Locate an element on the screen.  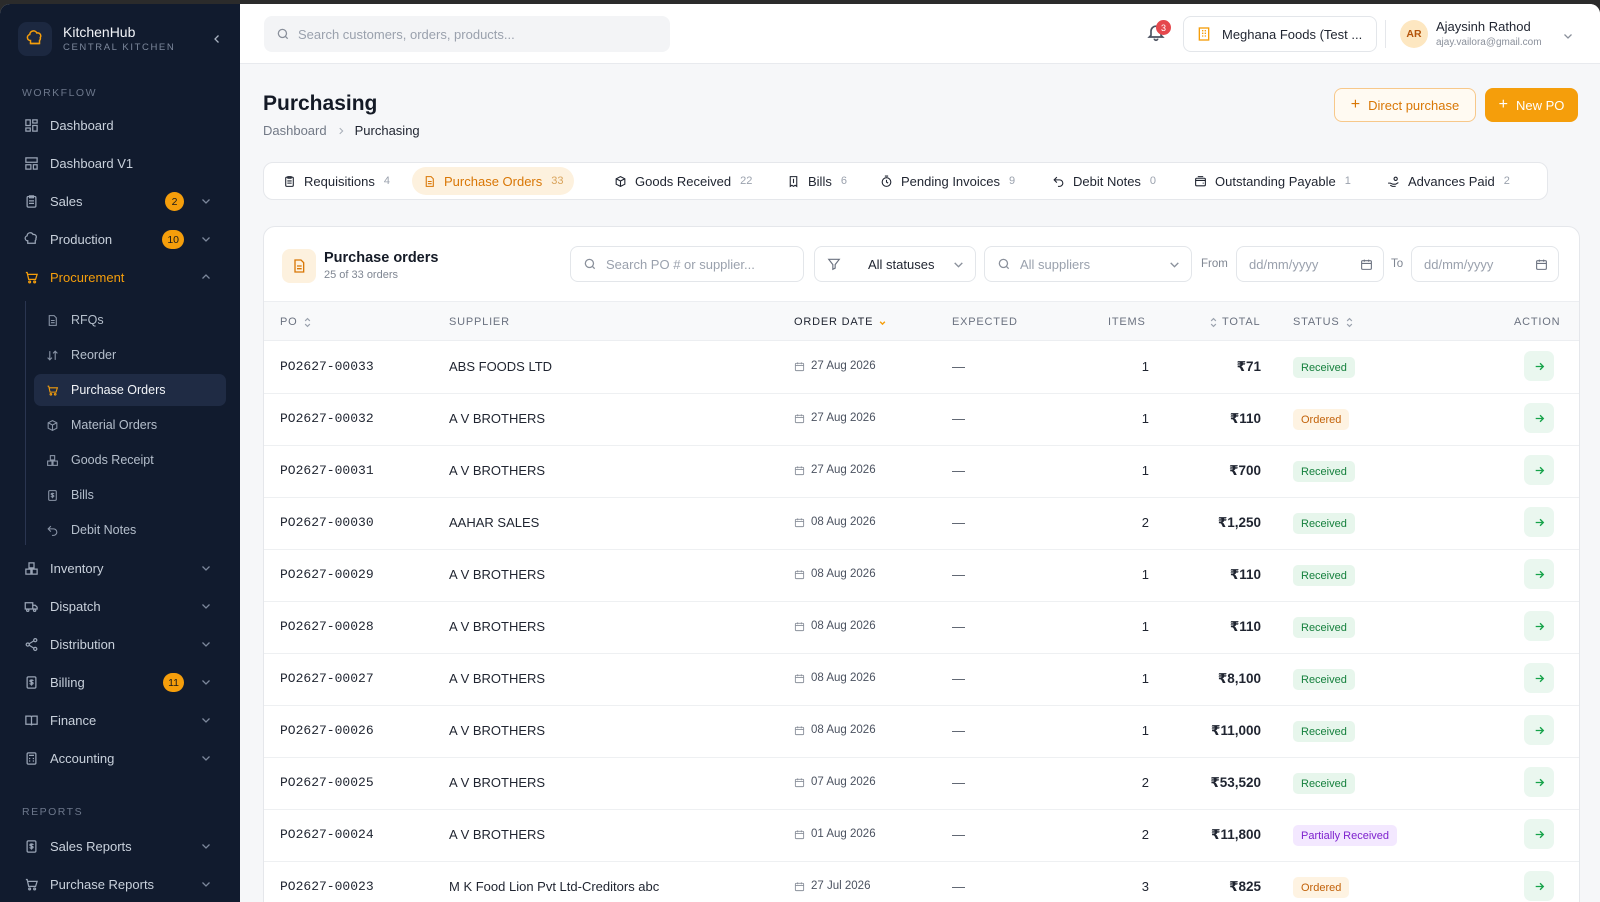
doc-icon is located at coordinates (52, 320).